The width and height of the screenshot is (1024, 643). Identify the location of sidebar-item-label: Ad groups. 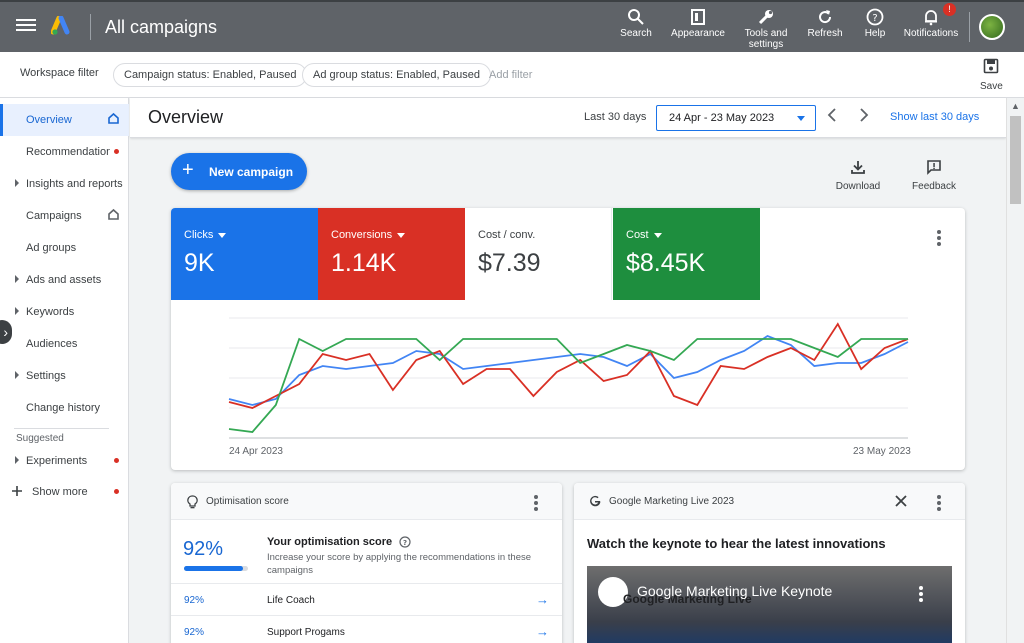
(51, 248).